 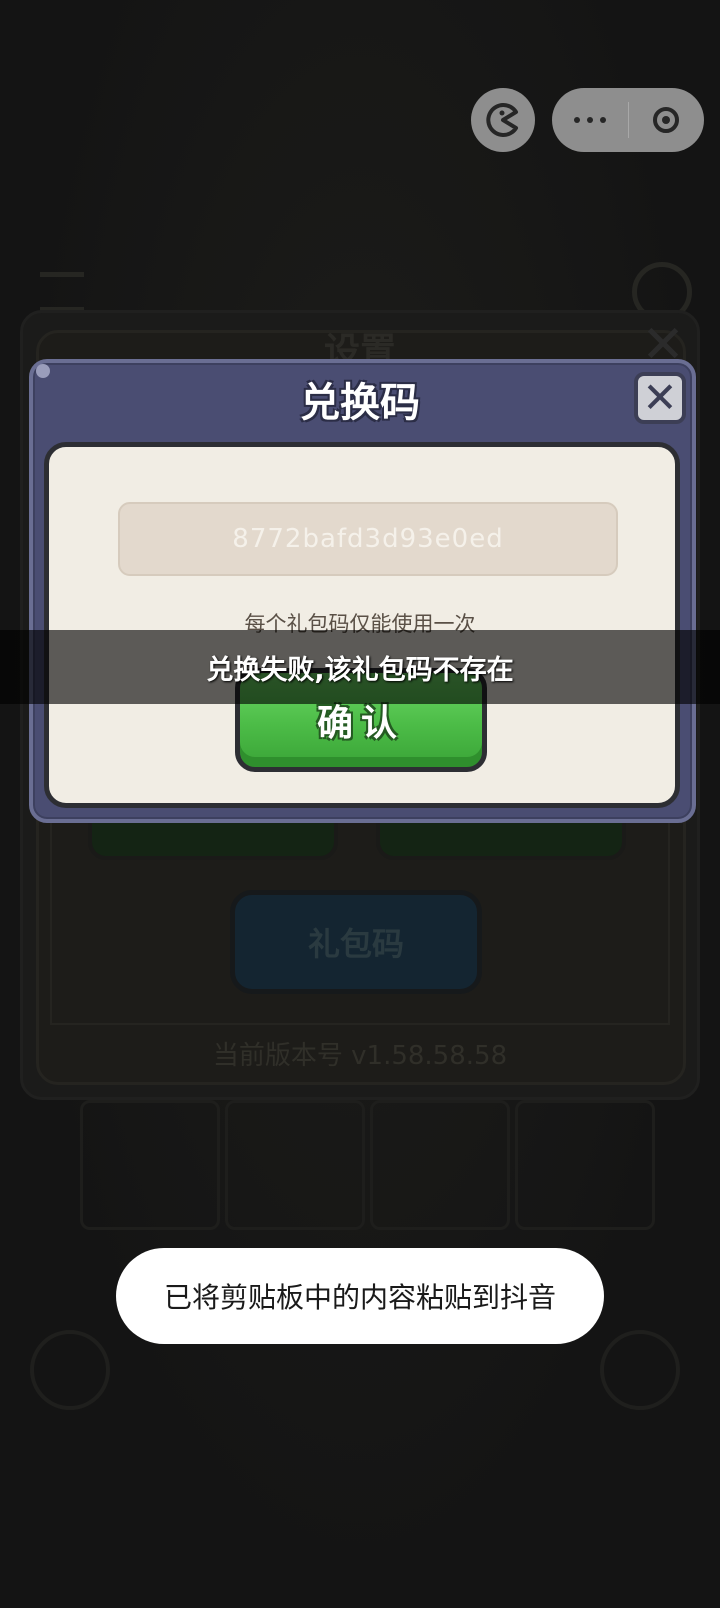 I want to click on mini-program-capsule, so click(x=628, y=120).